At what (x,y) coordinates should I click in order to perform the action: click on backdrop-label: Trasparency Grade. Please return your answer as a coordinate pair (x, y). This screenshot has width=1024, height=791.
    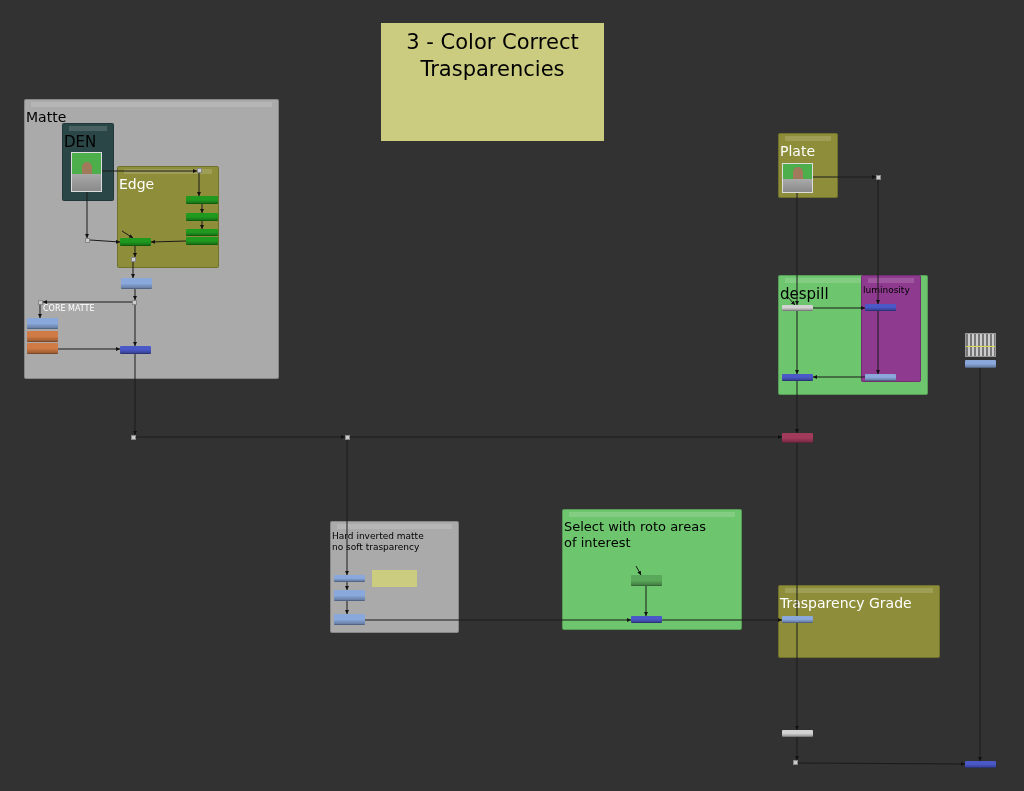
    Looking at the image, I should click on (846, 604).